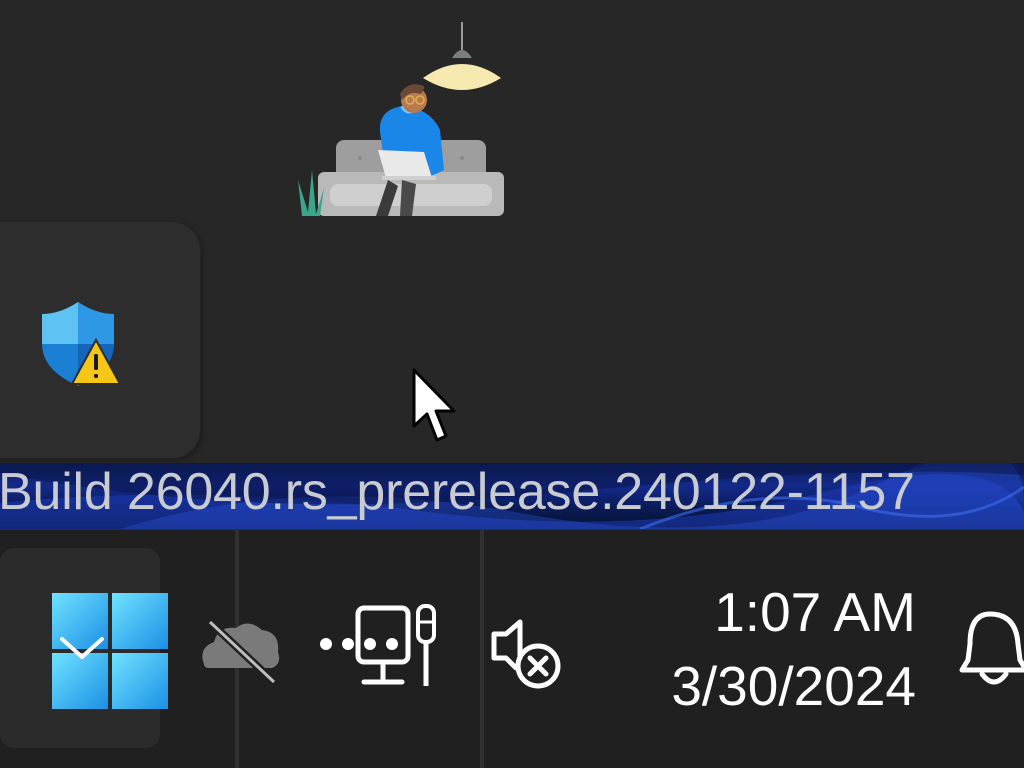  Describe the element at coordinates (527, 653) in the screenshot. I see `volume-muted-icon` at that location.